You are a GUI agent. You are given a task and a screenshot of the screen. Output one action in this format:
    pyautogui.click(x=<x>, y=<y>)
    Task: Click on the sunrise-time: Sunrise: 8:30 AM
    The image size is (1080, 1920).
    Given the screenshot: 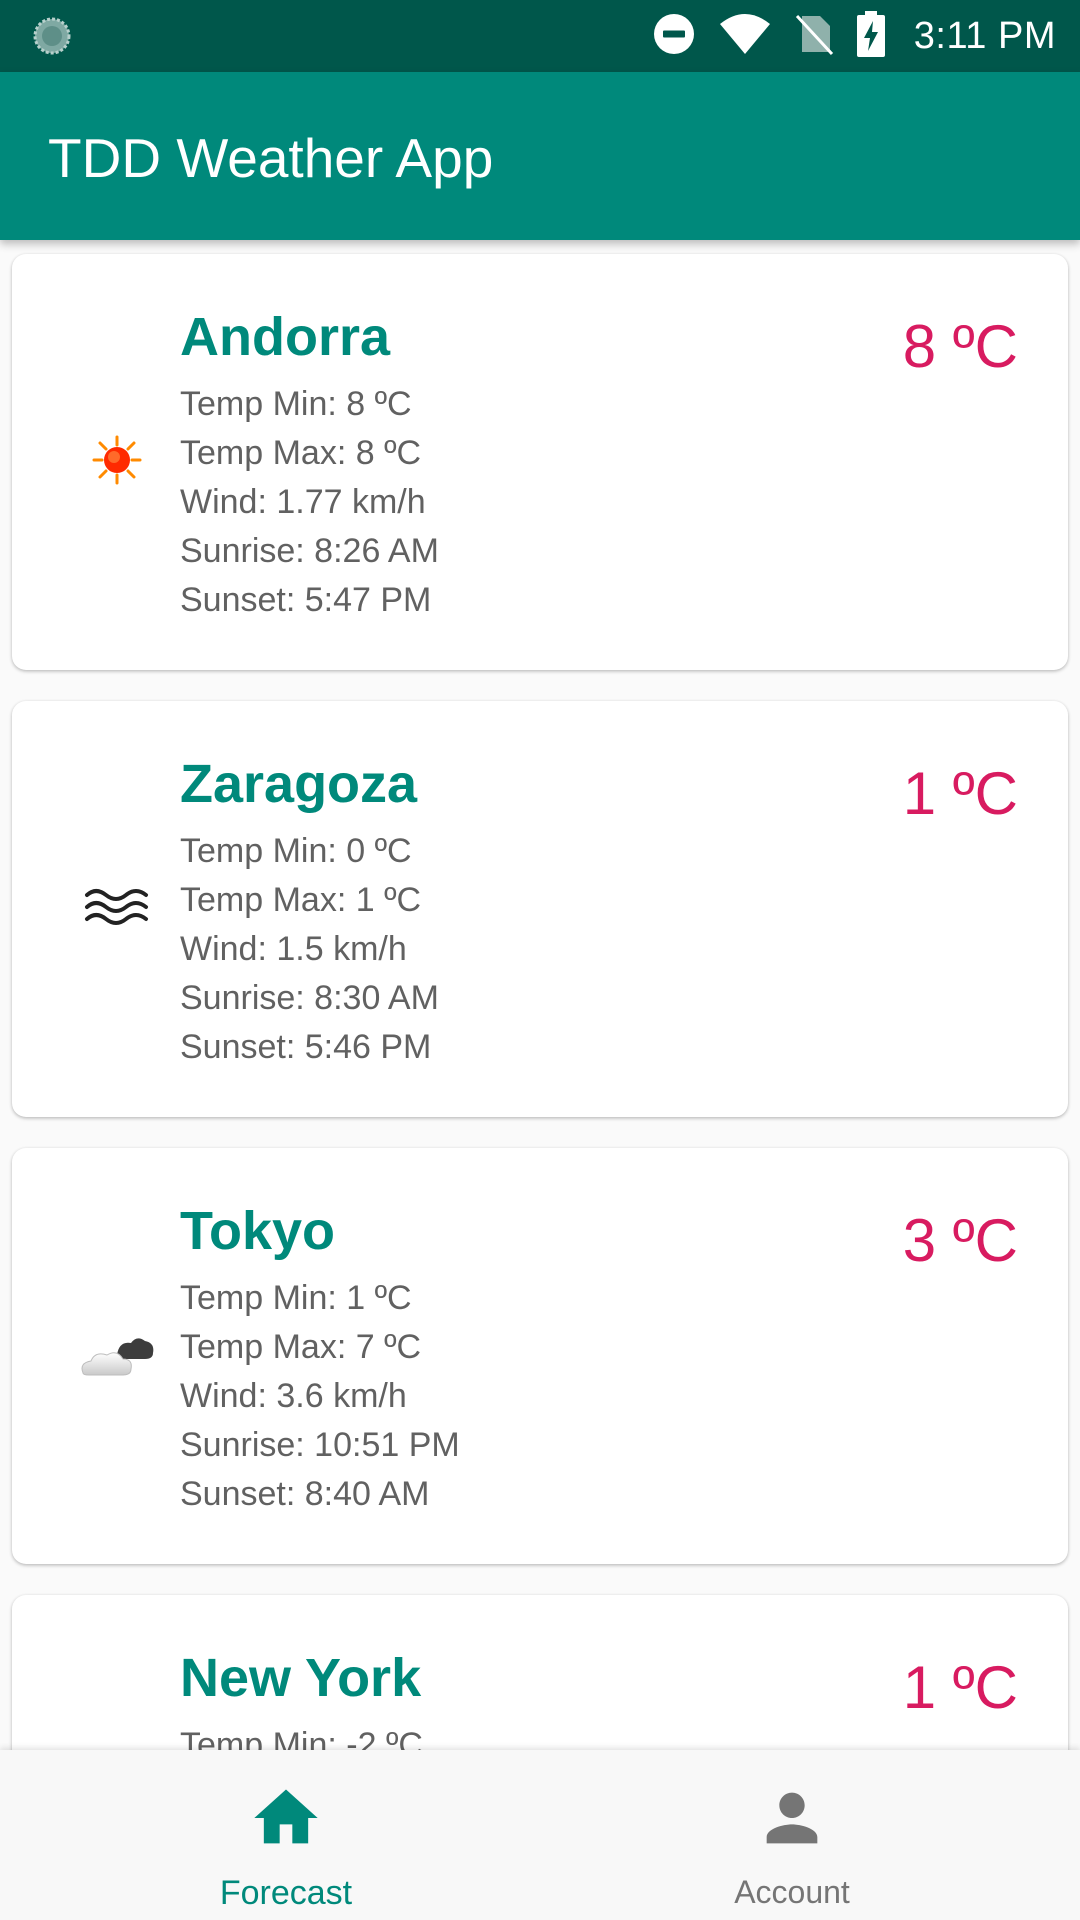 What is the action you would take?
    pyautogui.click(x=309, y=998)
    